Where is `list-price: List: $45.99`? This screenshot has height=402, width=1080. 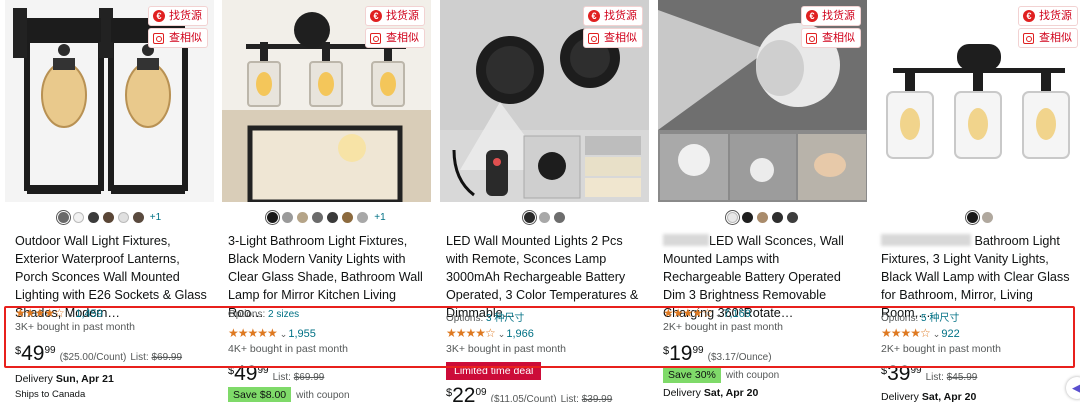
list-price: List: $45.99 is located at coordinates (951, 377).